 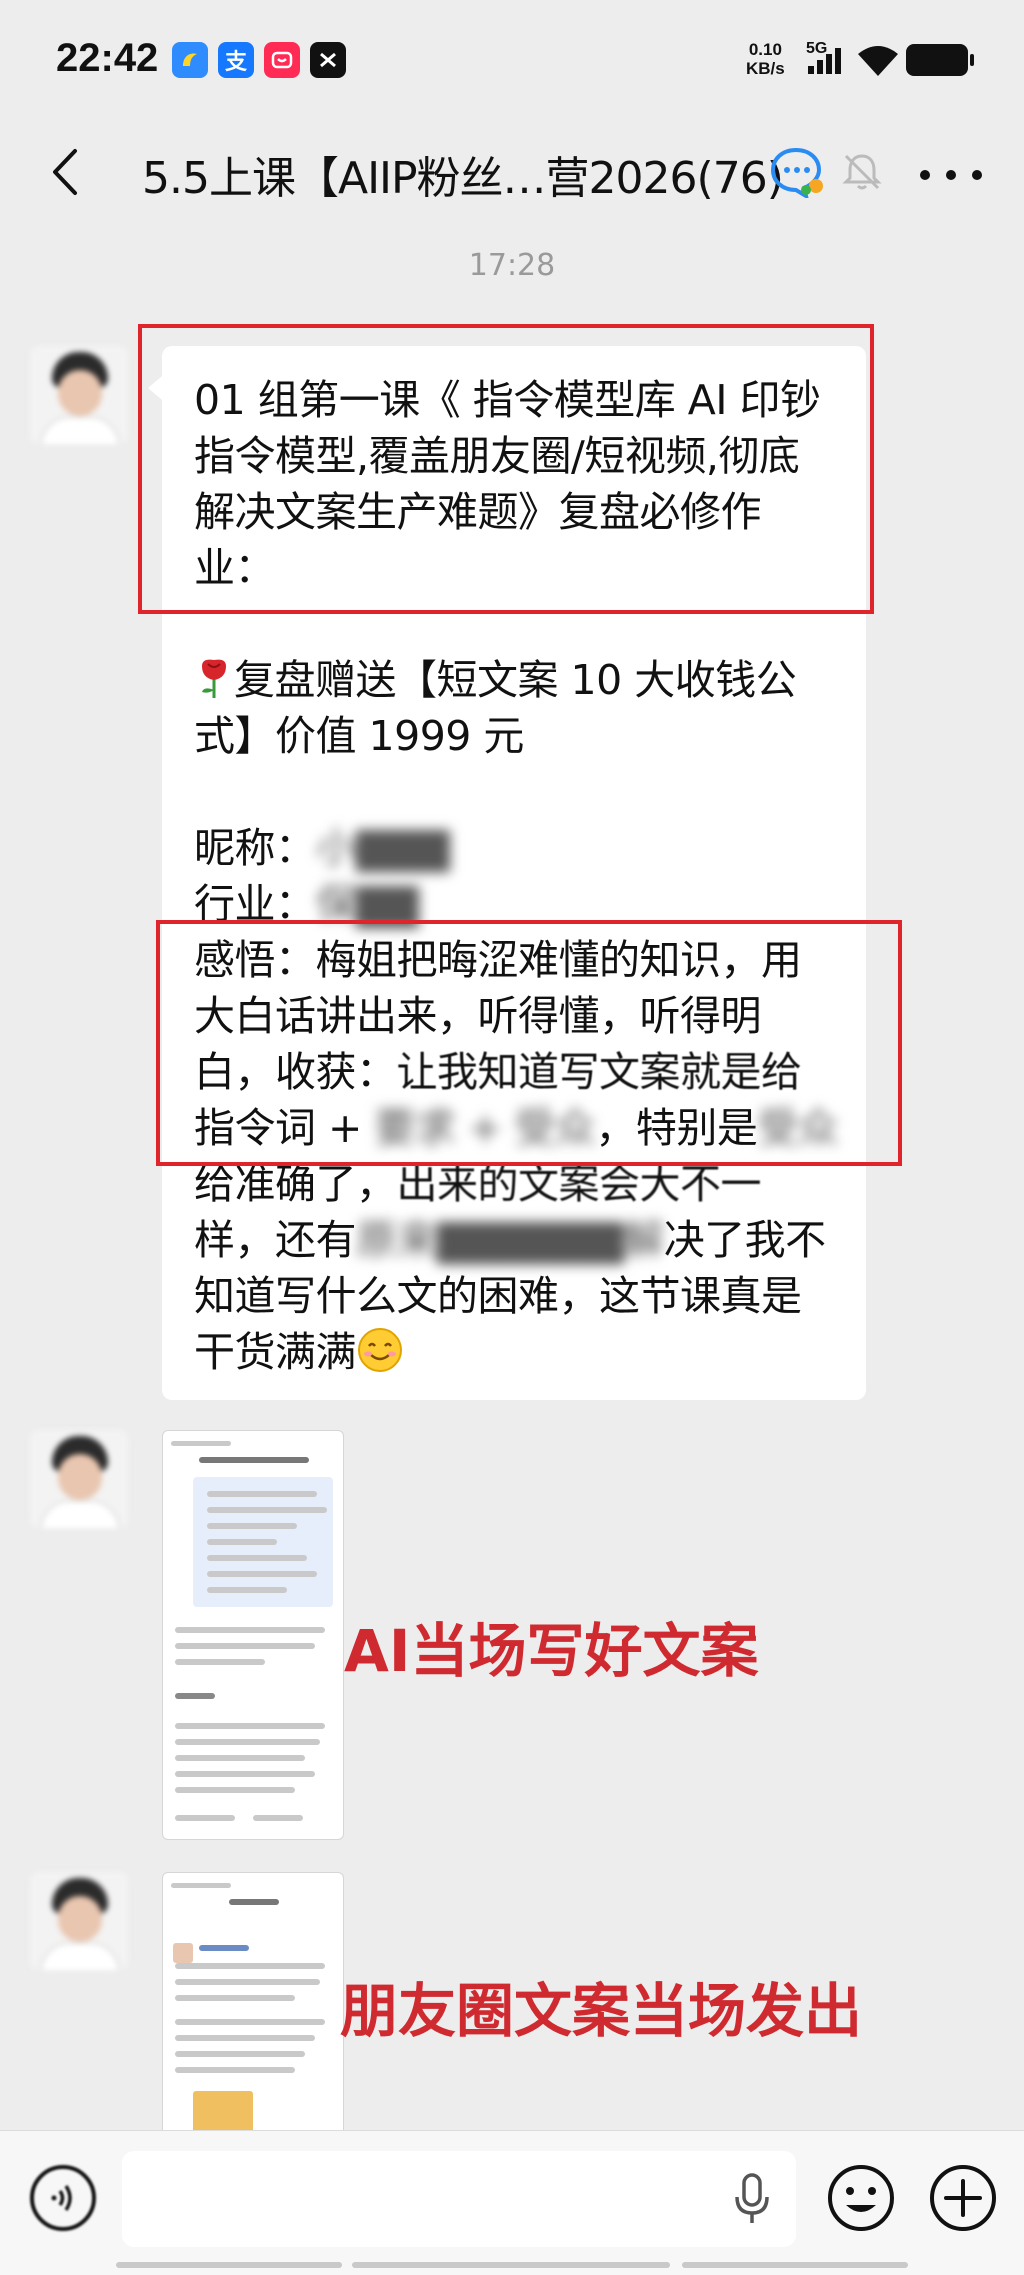 I want to click on nickname-label: 昵称：, so click(x=255, y=848).